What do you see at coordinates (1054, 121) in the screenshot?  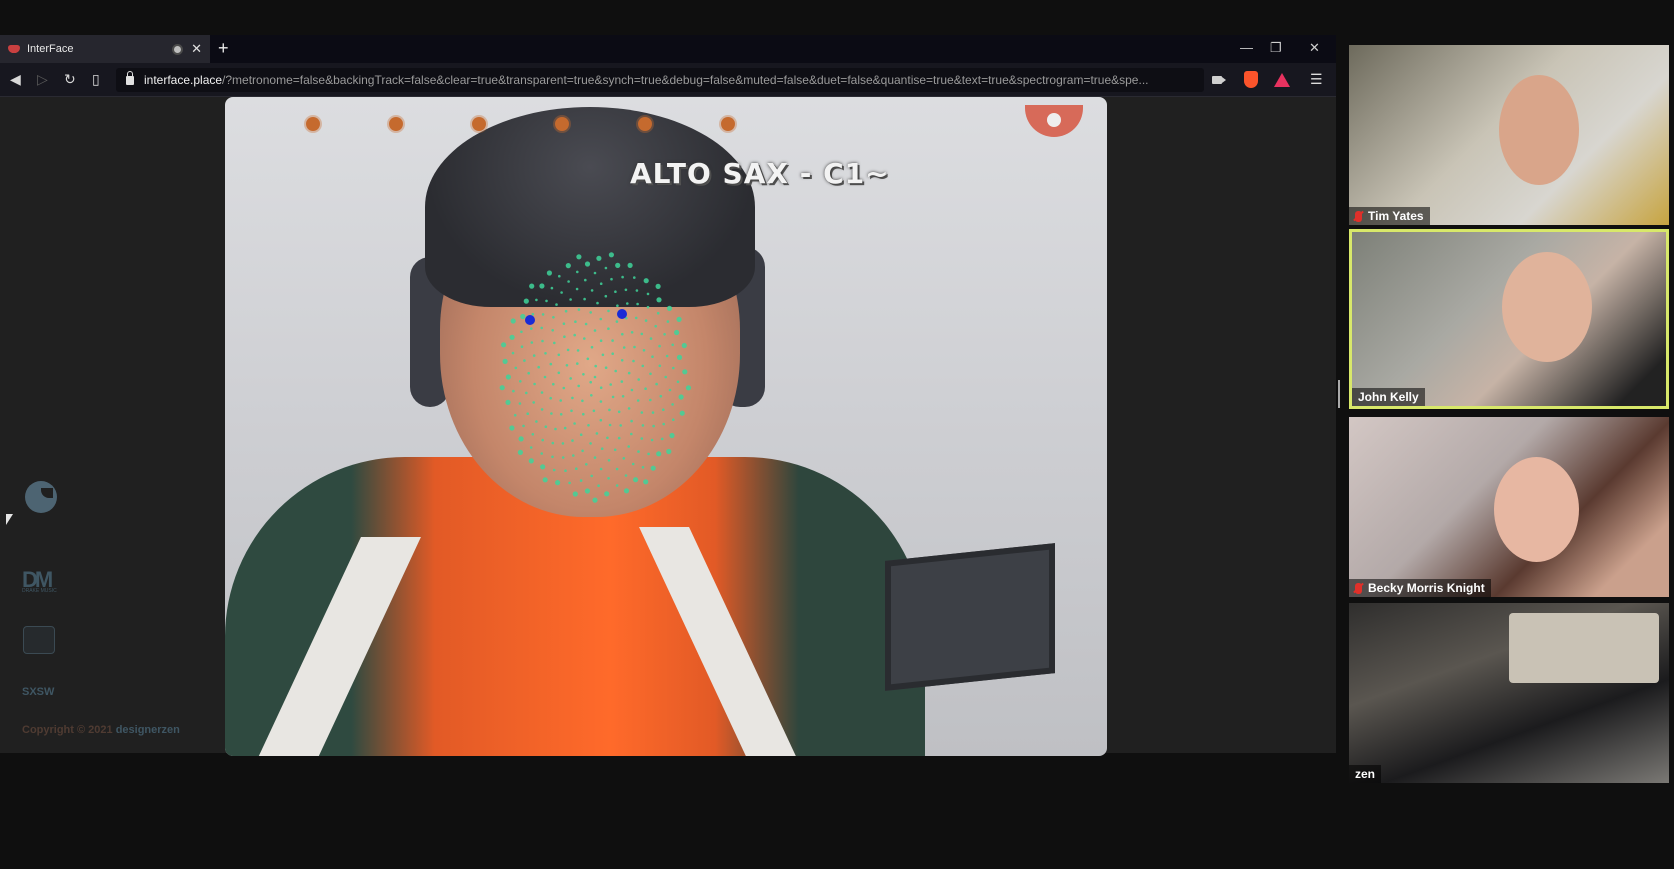 I see `interface-logo-icon` at bounding box center [1054, 121].